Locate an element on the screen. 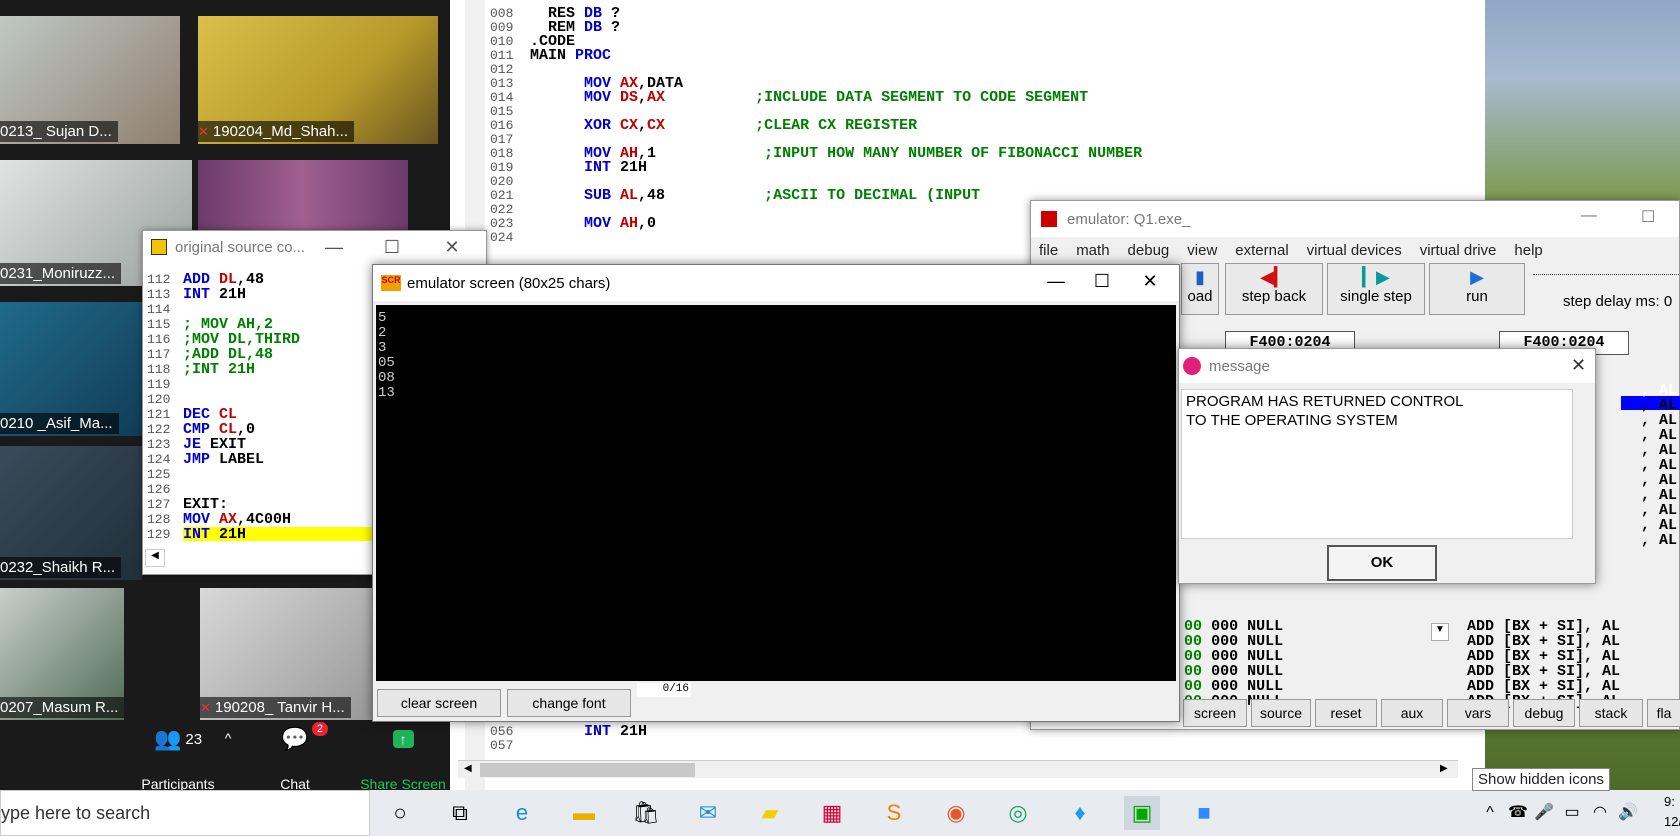  scroll-thumb is located at coordinates (587, 770).